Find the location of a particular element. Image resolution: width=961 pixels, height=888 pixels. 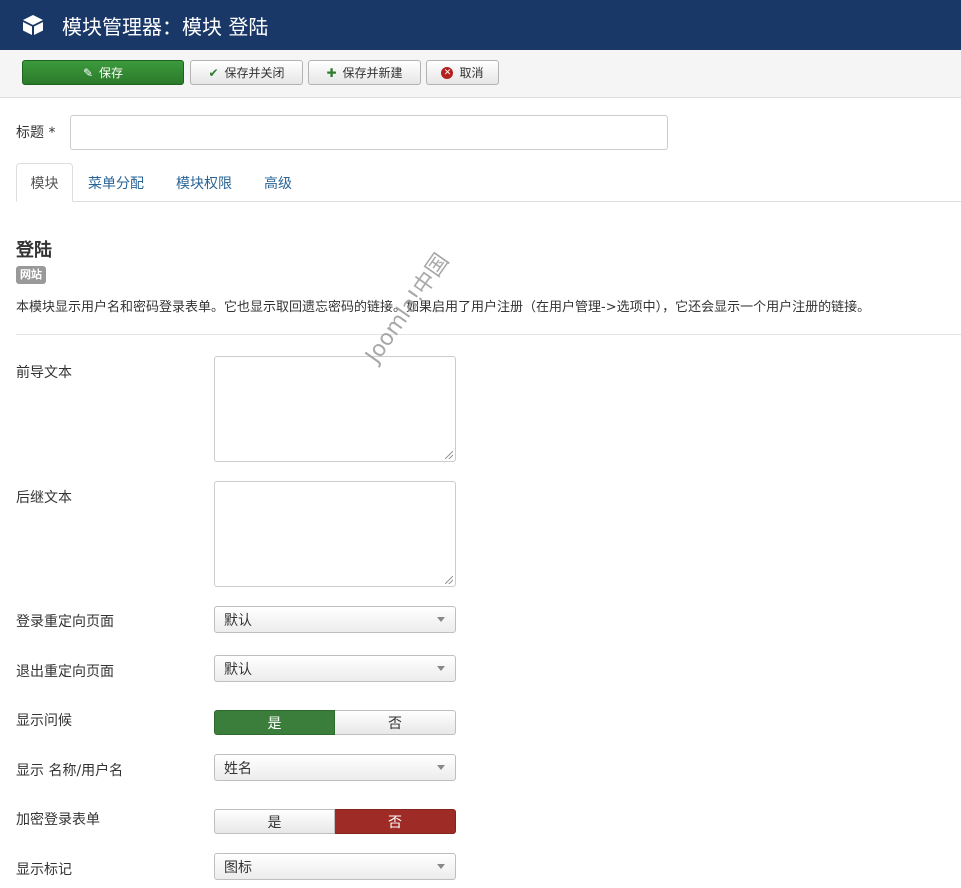

site-badge: 网站 is located at coordinates (31, 275).